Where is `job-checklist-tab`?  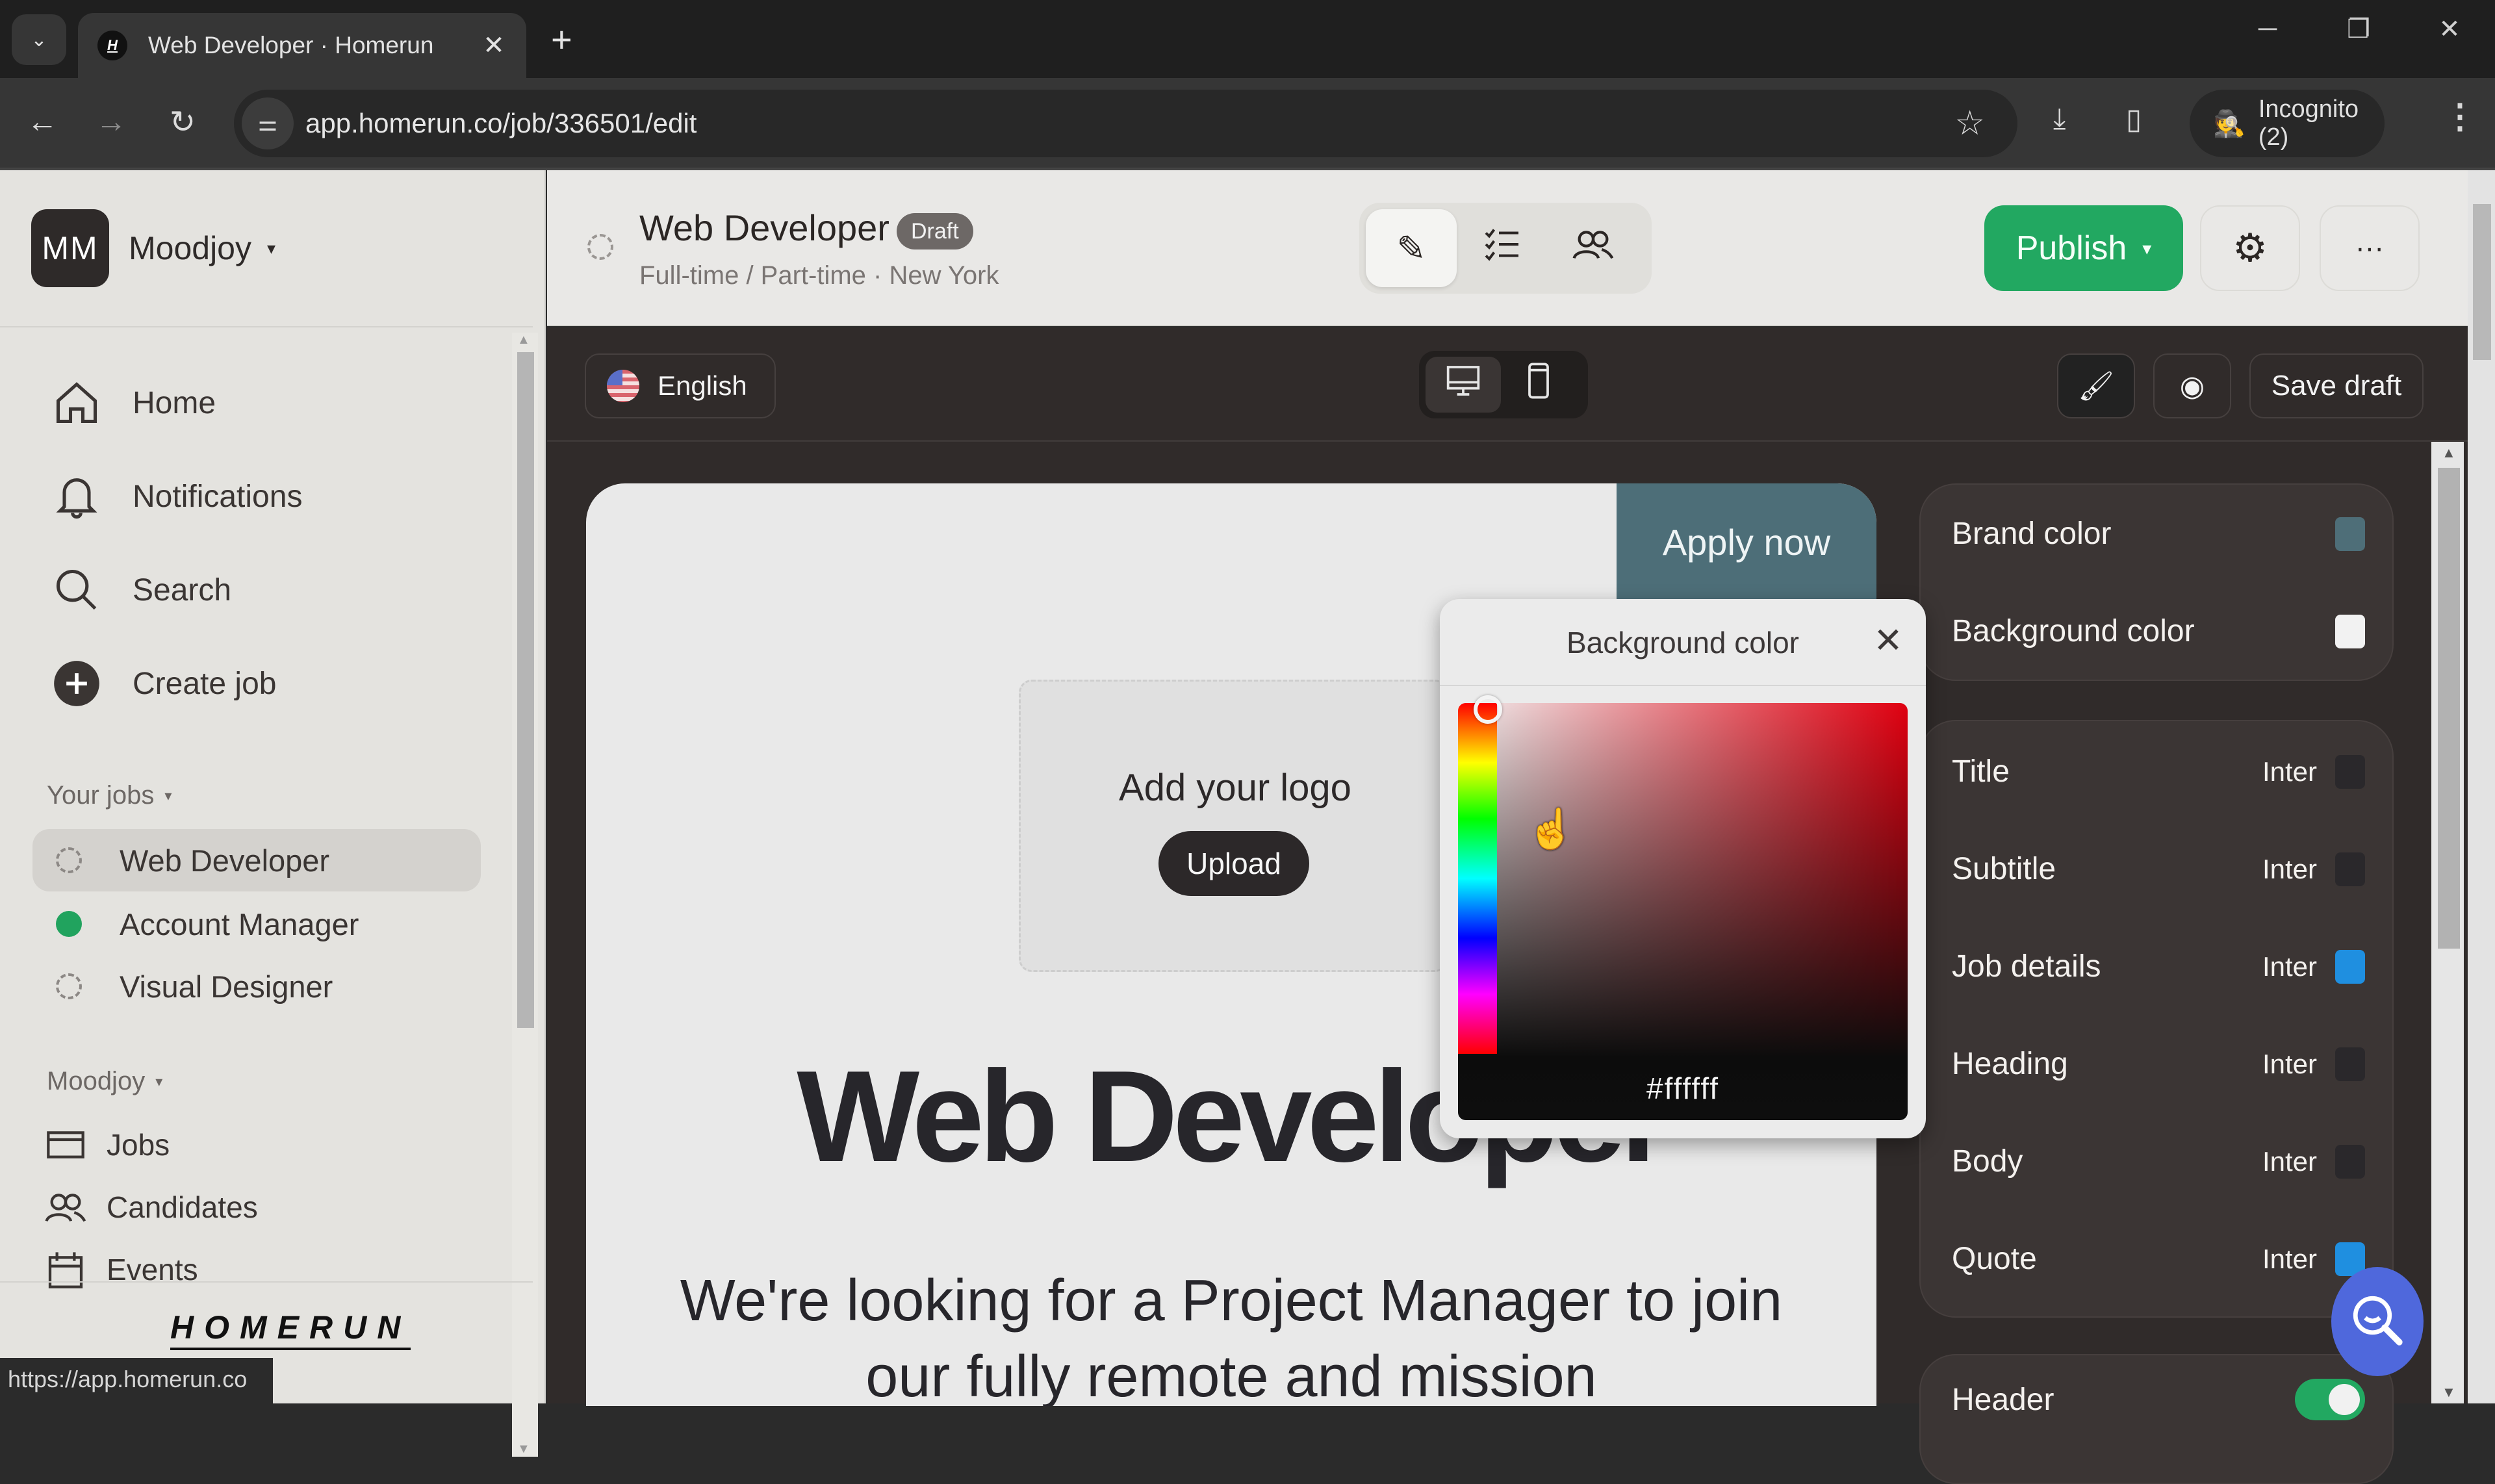
job-checklist-tab is located at coordinates (1503, 248).